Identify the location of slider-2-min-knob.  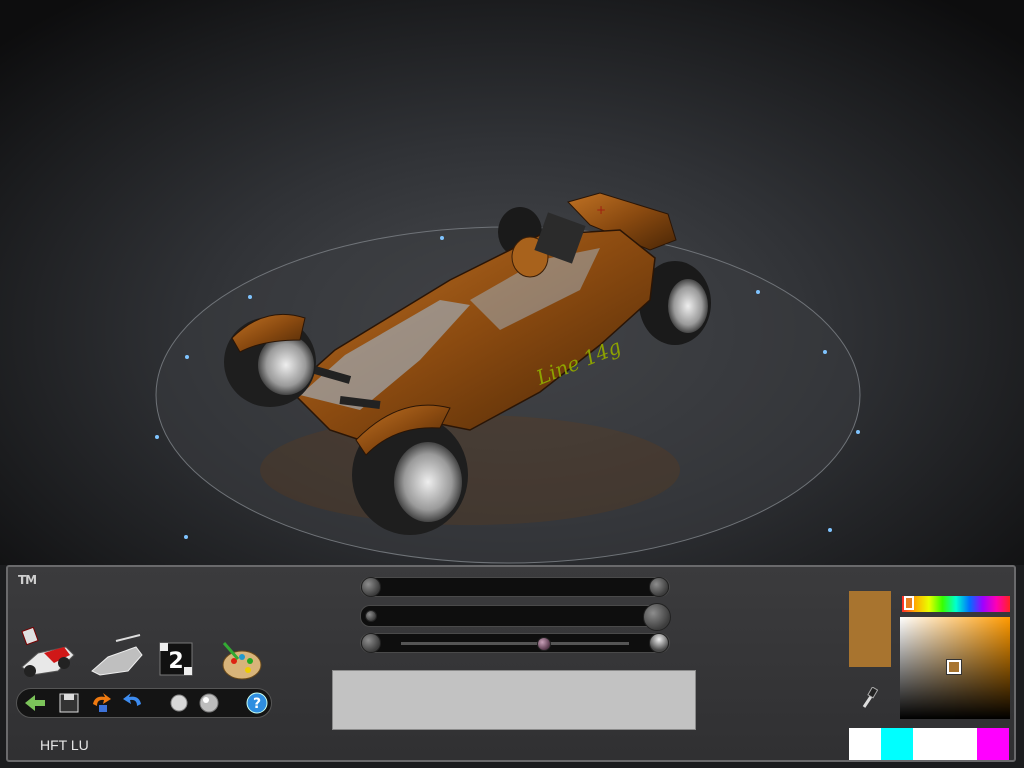
(371, 616).